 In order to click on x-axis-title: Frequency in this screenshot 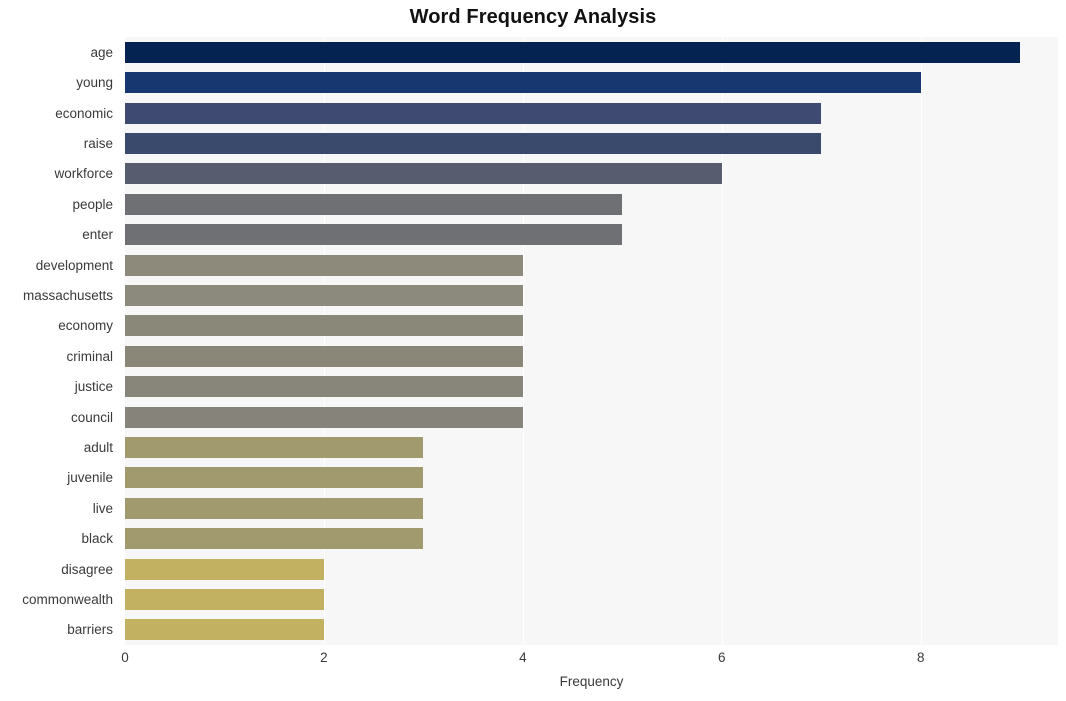, I will do `click(591, 681)`.